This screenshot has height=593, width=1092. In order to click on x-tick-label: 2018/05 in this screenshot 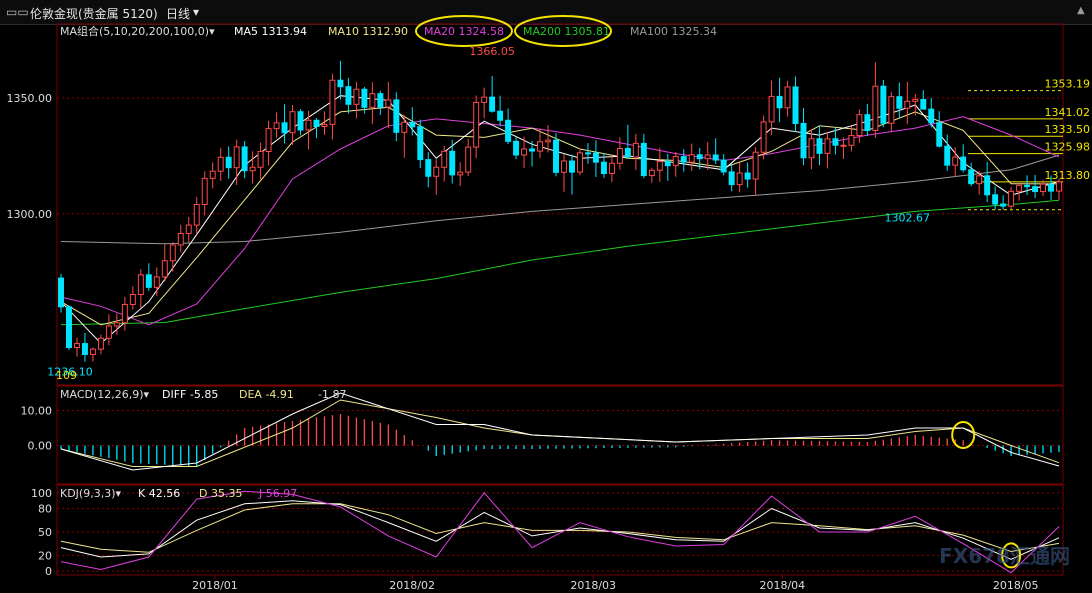, I will do `click(1016, 585)`.